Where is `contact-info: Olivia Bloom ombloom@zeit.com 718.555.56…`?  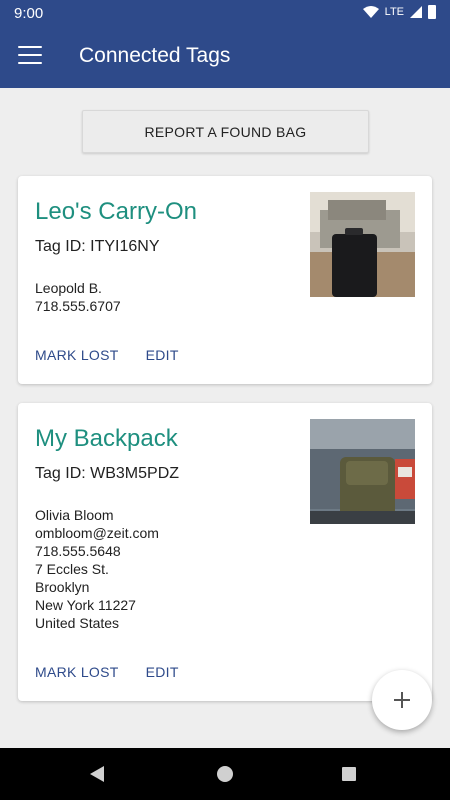
contact-info: Olivia Bloom ombloom@zeit.com 718.555.56… is located at coordinates (97, 569).